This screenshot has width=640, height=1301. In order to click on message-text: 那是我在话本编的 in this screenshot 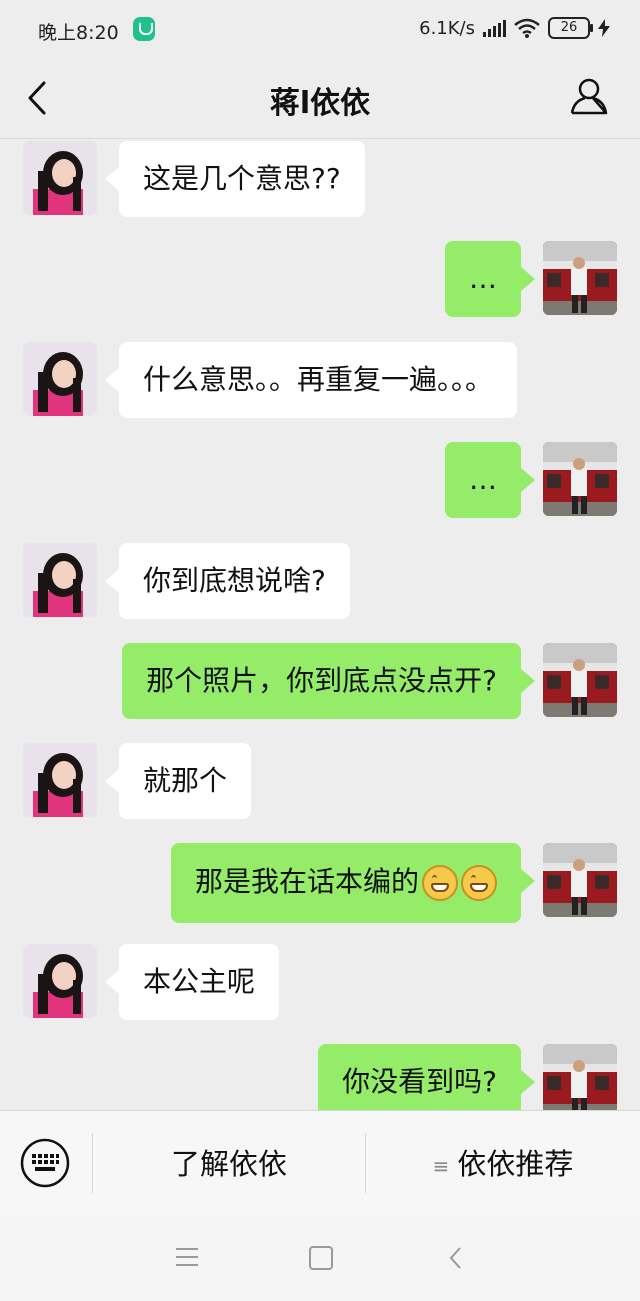, I will do `click(306, 881)`.